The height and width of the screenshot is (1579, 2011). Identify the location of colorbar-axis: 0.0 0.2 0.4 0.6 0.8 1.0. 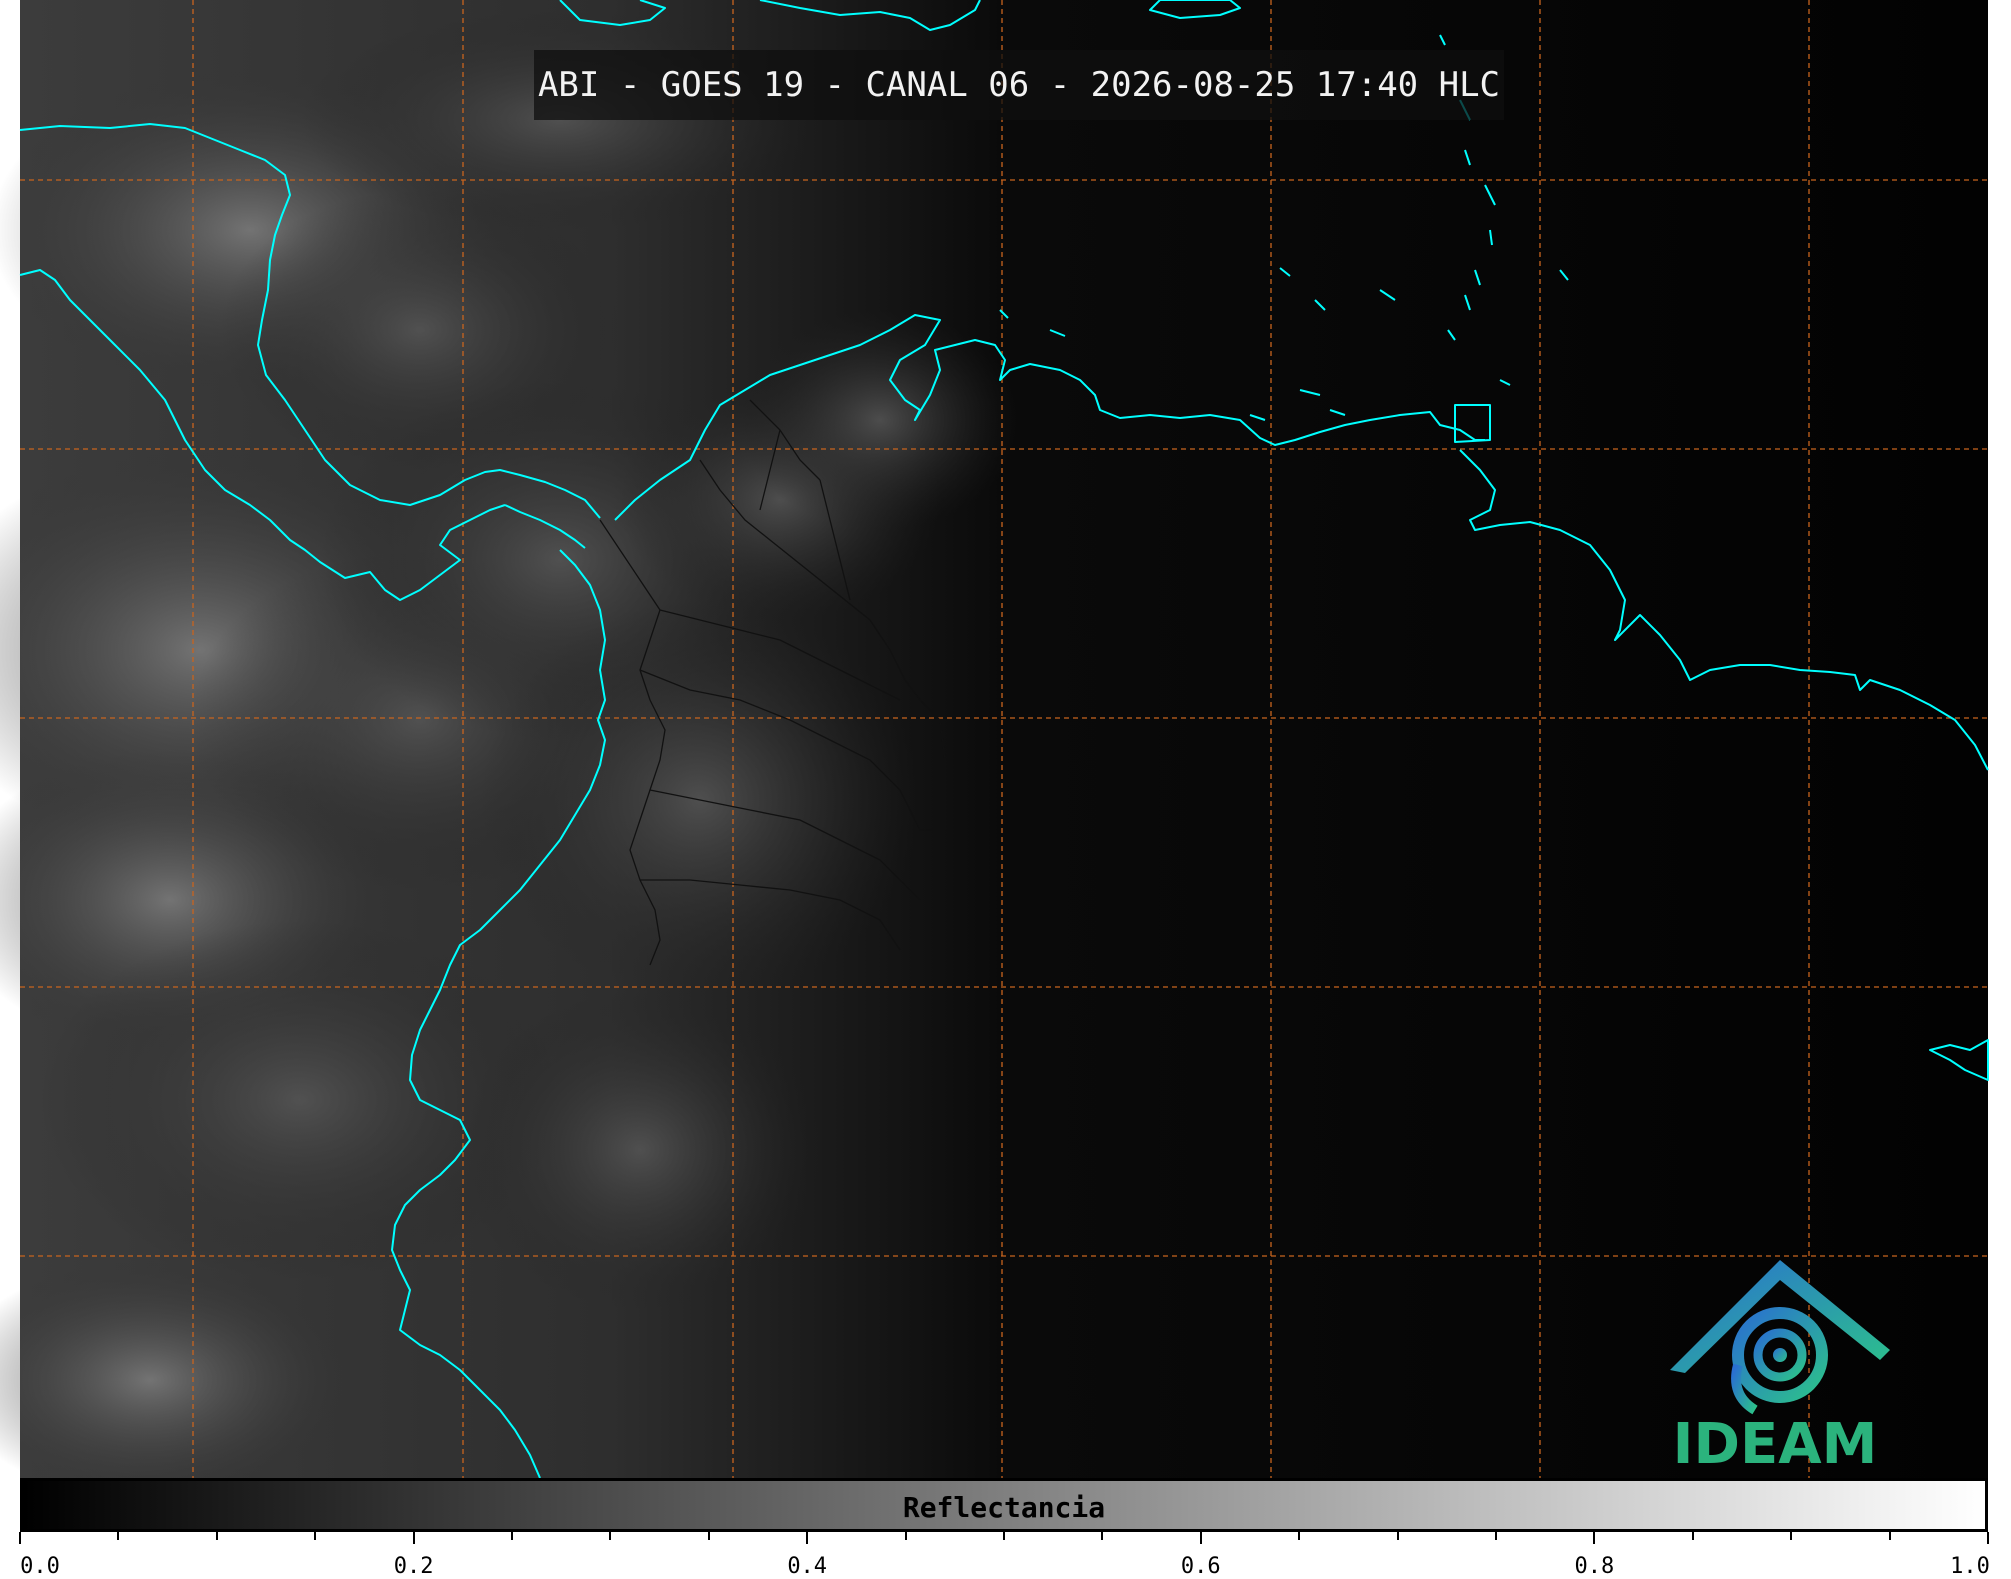
(1004, 1555).